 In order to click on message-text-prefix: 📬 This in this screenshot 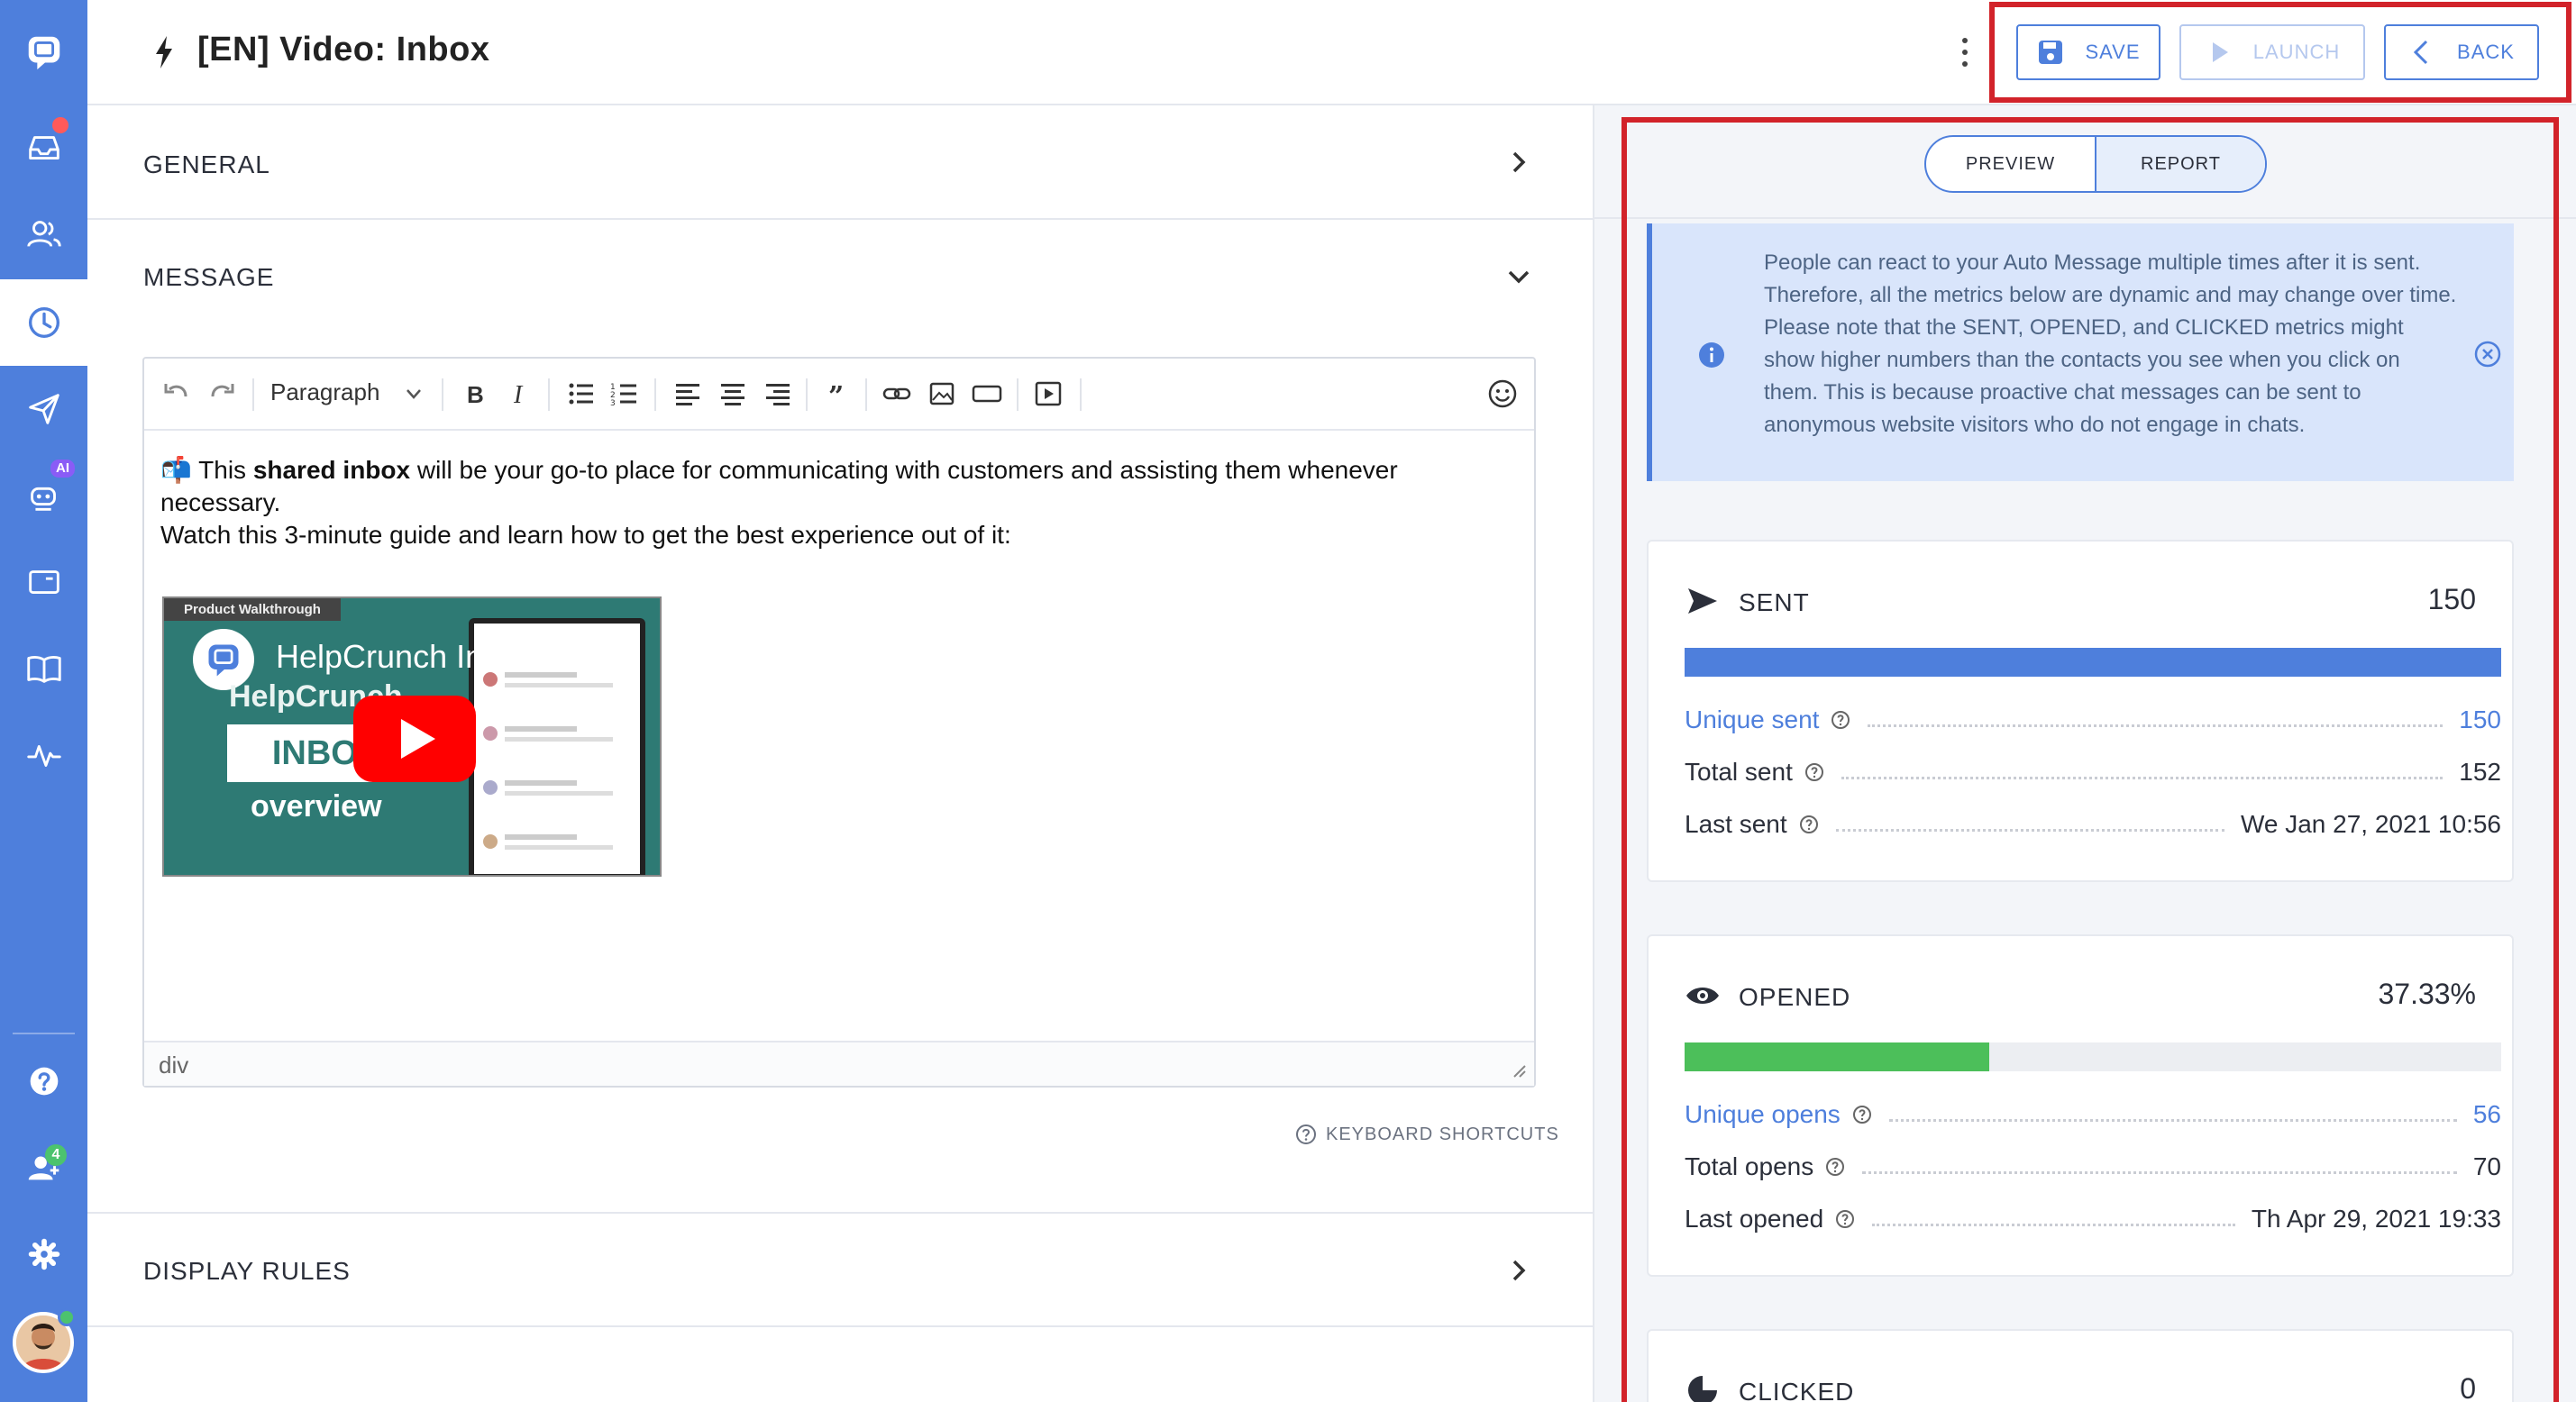, I will do `click(206, 470)`.